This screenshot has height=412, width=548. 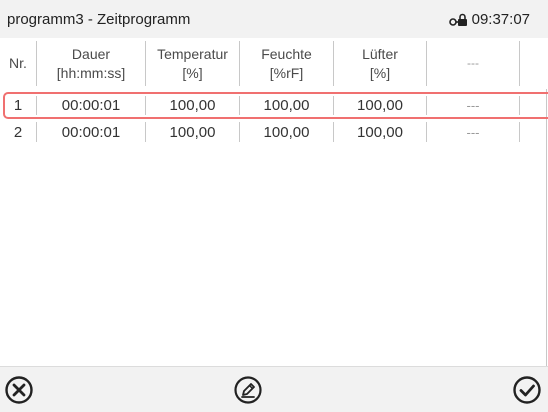 What do you see at coordinates (286, 63) in the screenshot?
I see `column-header-feuchte: Feuchte [%rF]` at bounding box center [286, 63].